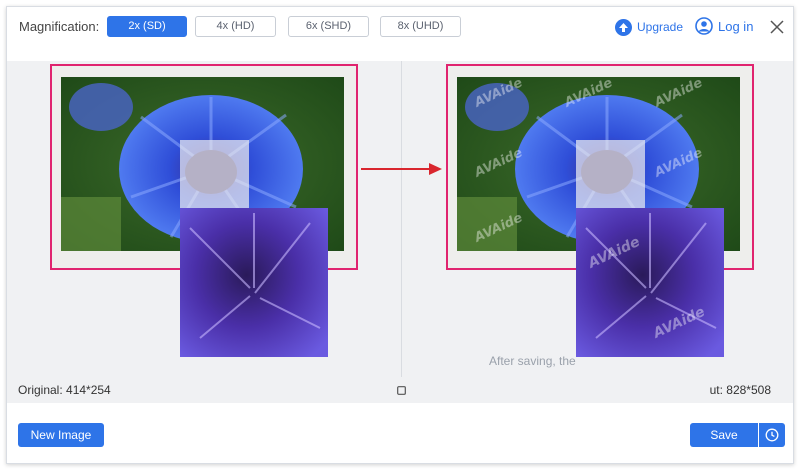 The image size is (800, 472). I want to click on after-saving-hint: After saving, the, so click(532, 361).